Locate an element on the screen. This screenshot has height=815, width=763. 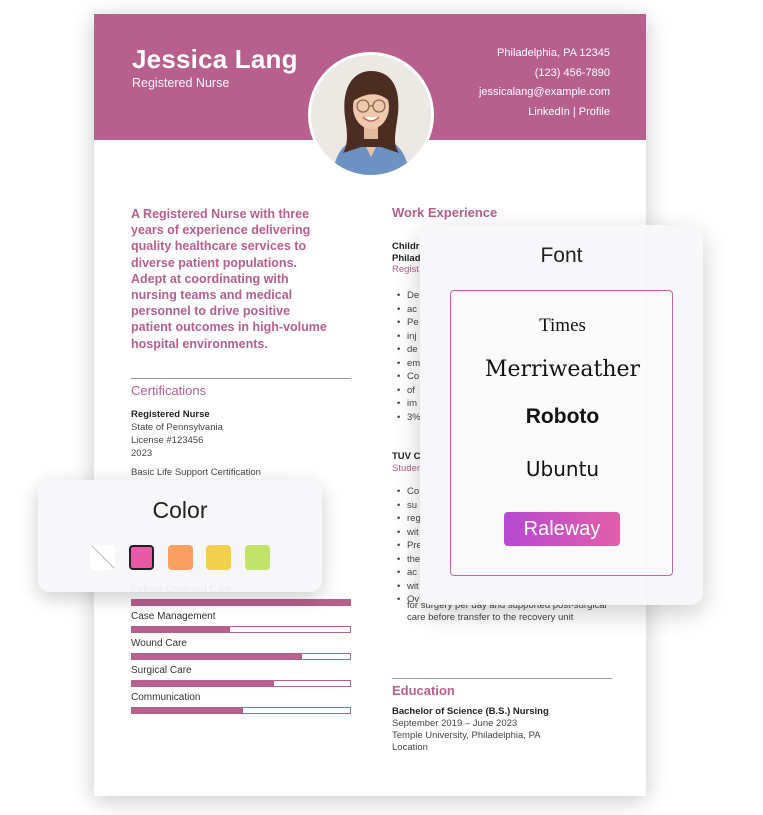
color-selector-panel: Color is located at coordinates (180, 536).